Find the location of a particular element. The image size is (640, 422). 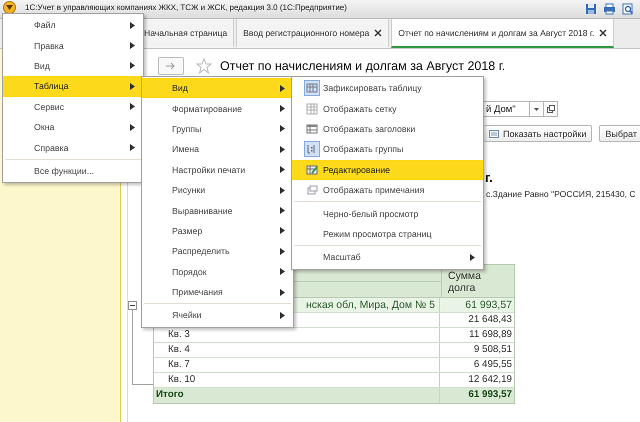

menu-item: Настройки печати is located at coordinates (217, 170).